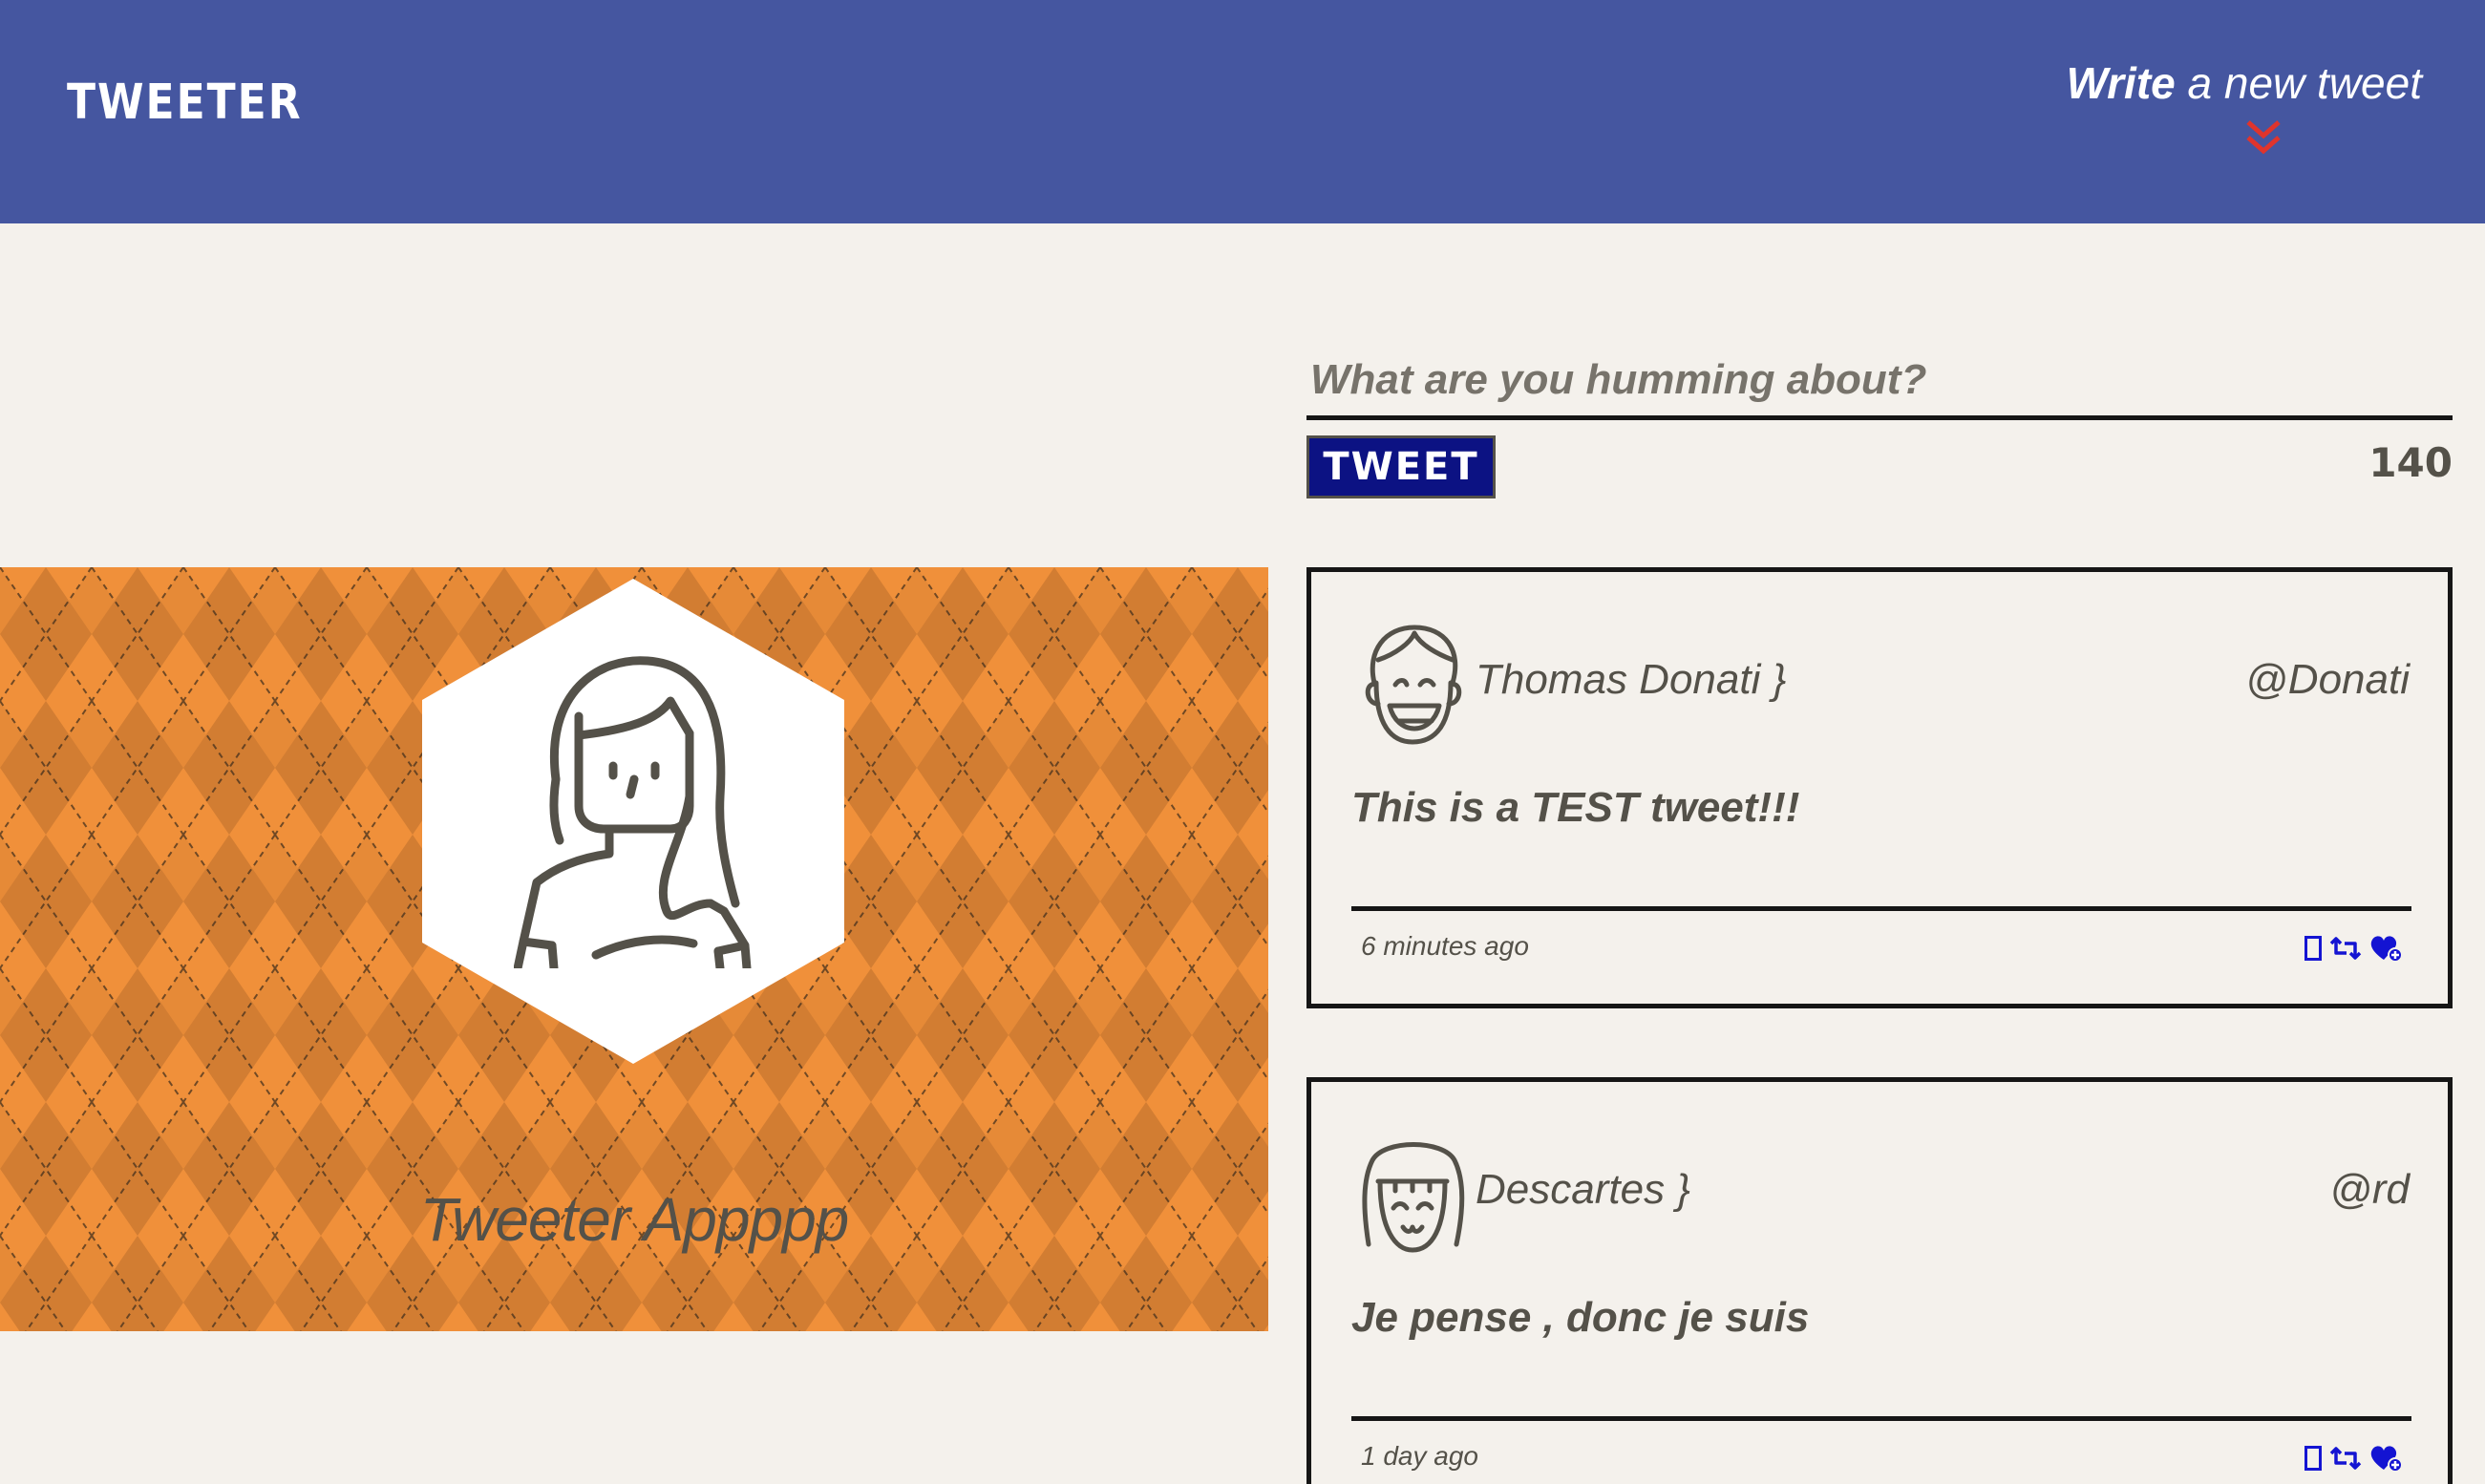 This screenshot has width=2485, height=1484. I want to click on write-new-tweet-label: Write a new tweet, so click(2244, 83).